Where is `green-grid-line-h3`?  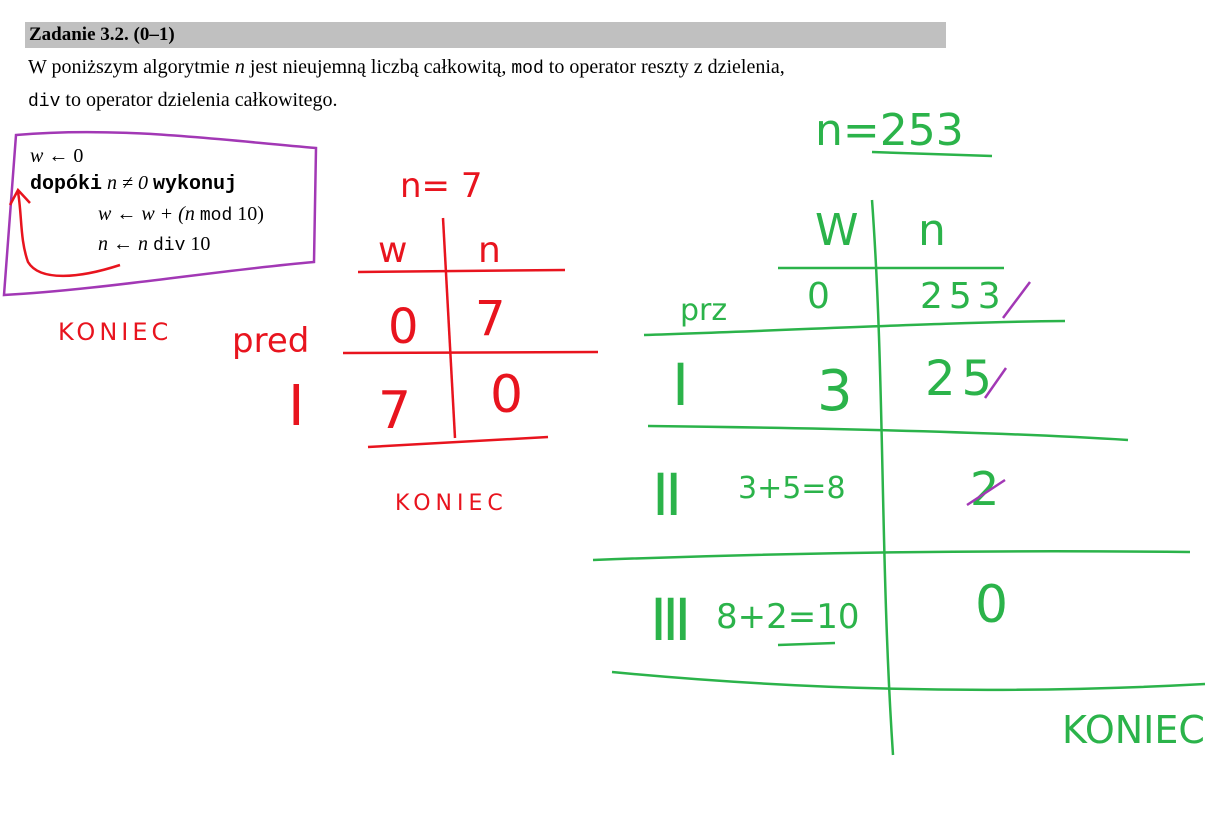 green-grid-line-h3 is located at coordinates (891, 556).